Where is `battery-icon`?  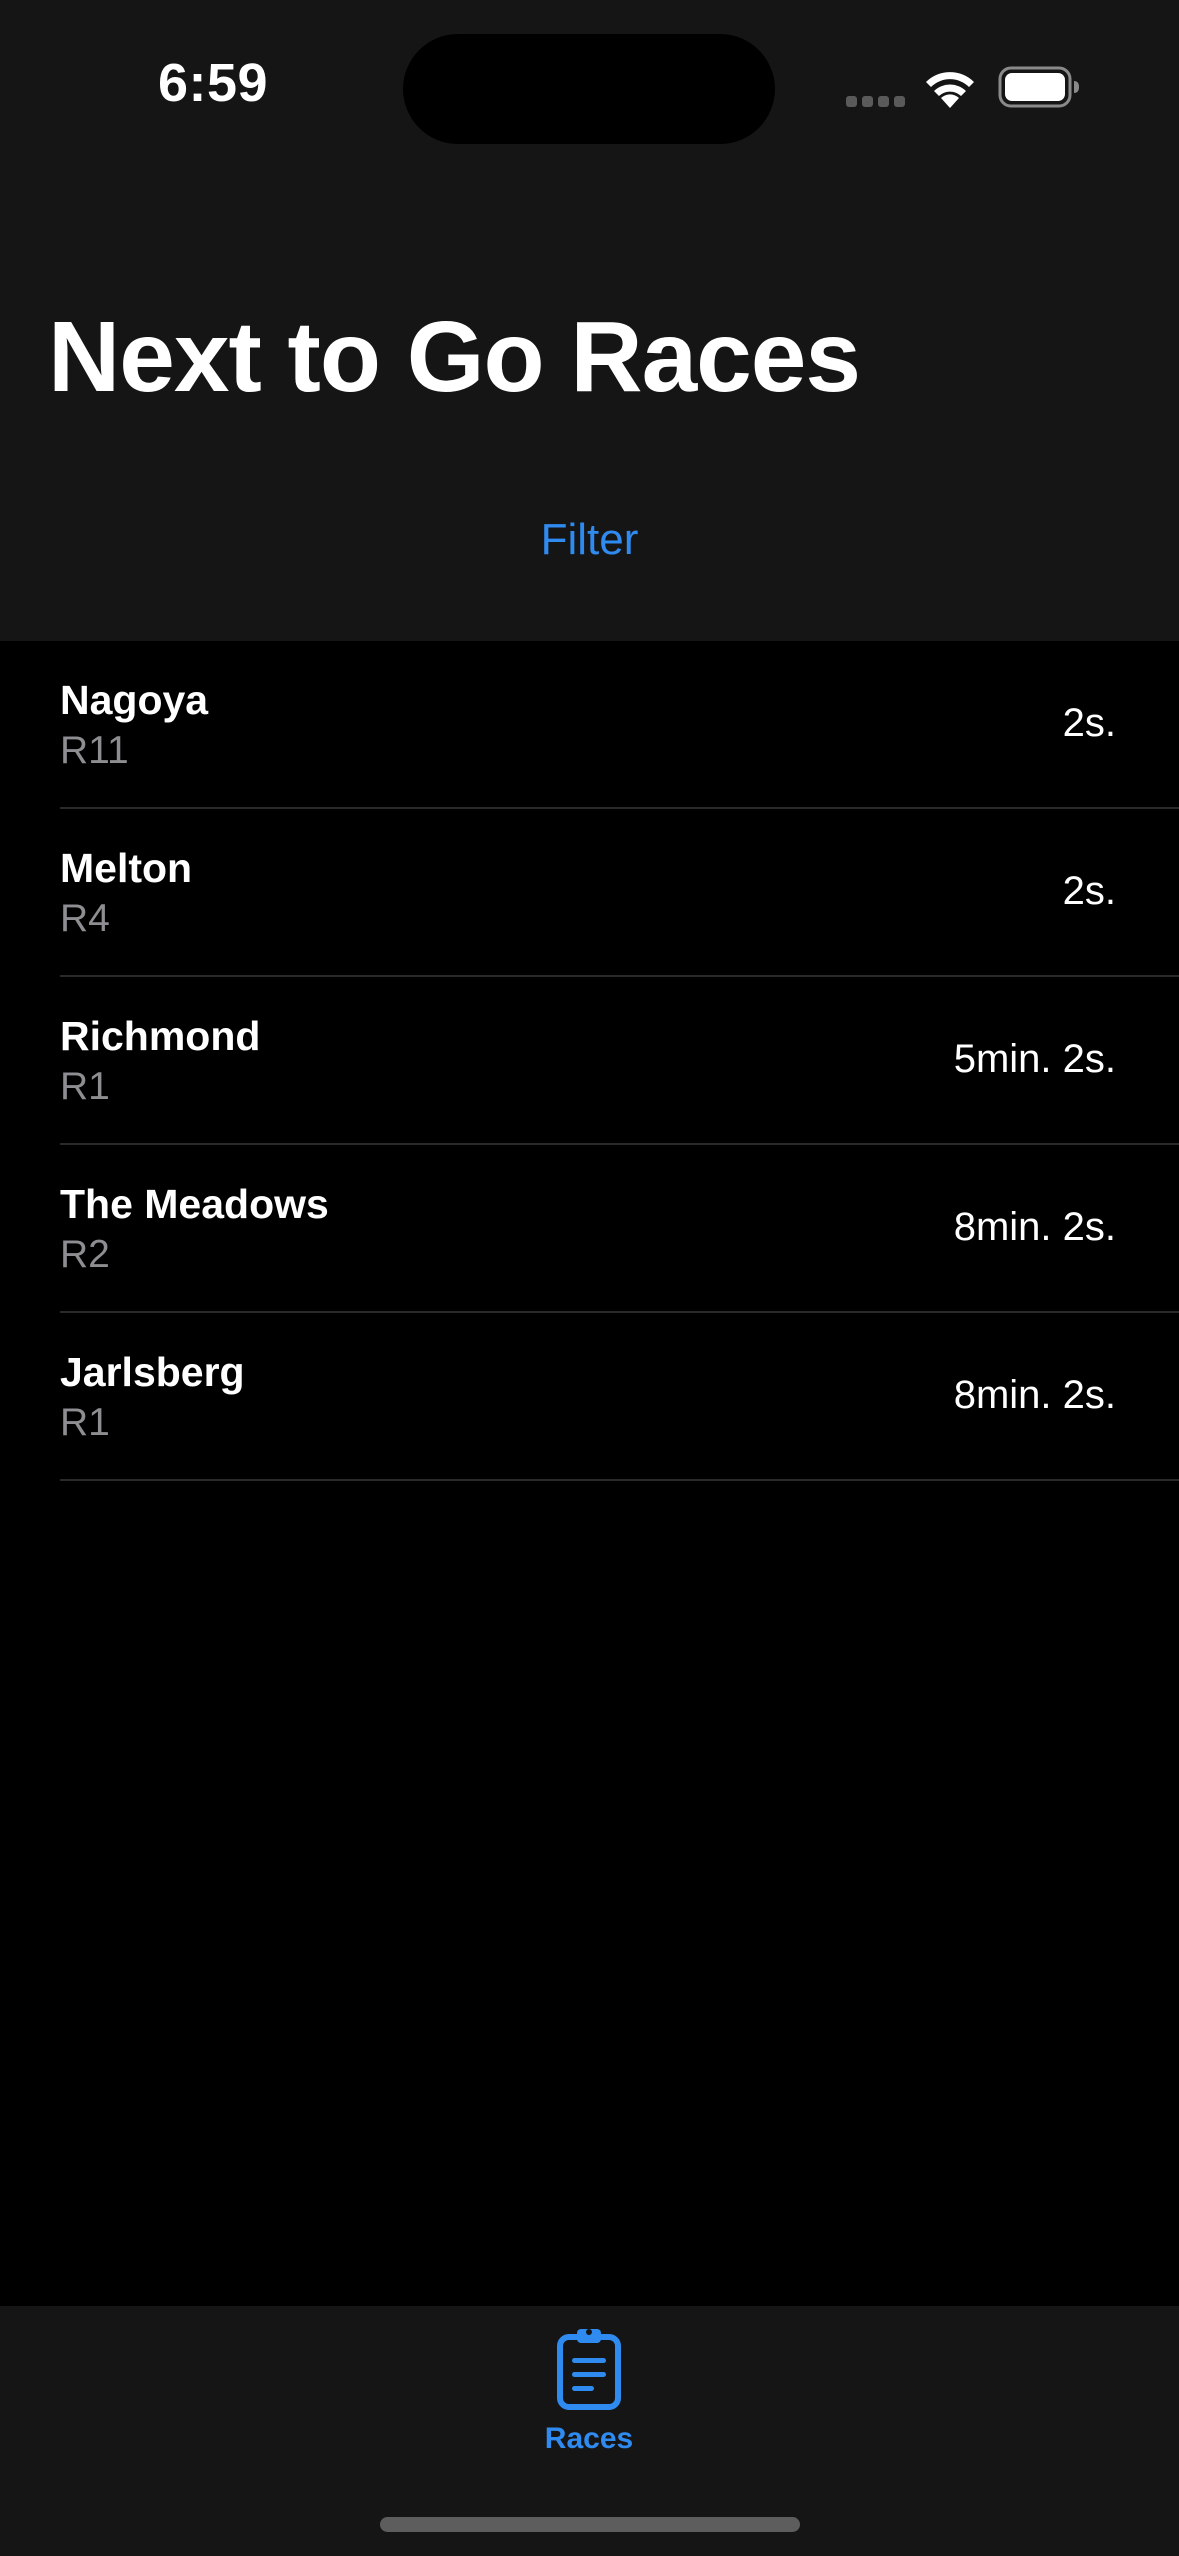 battery-icon is located at coordinates (1038, 87).